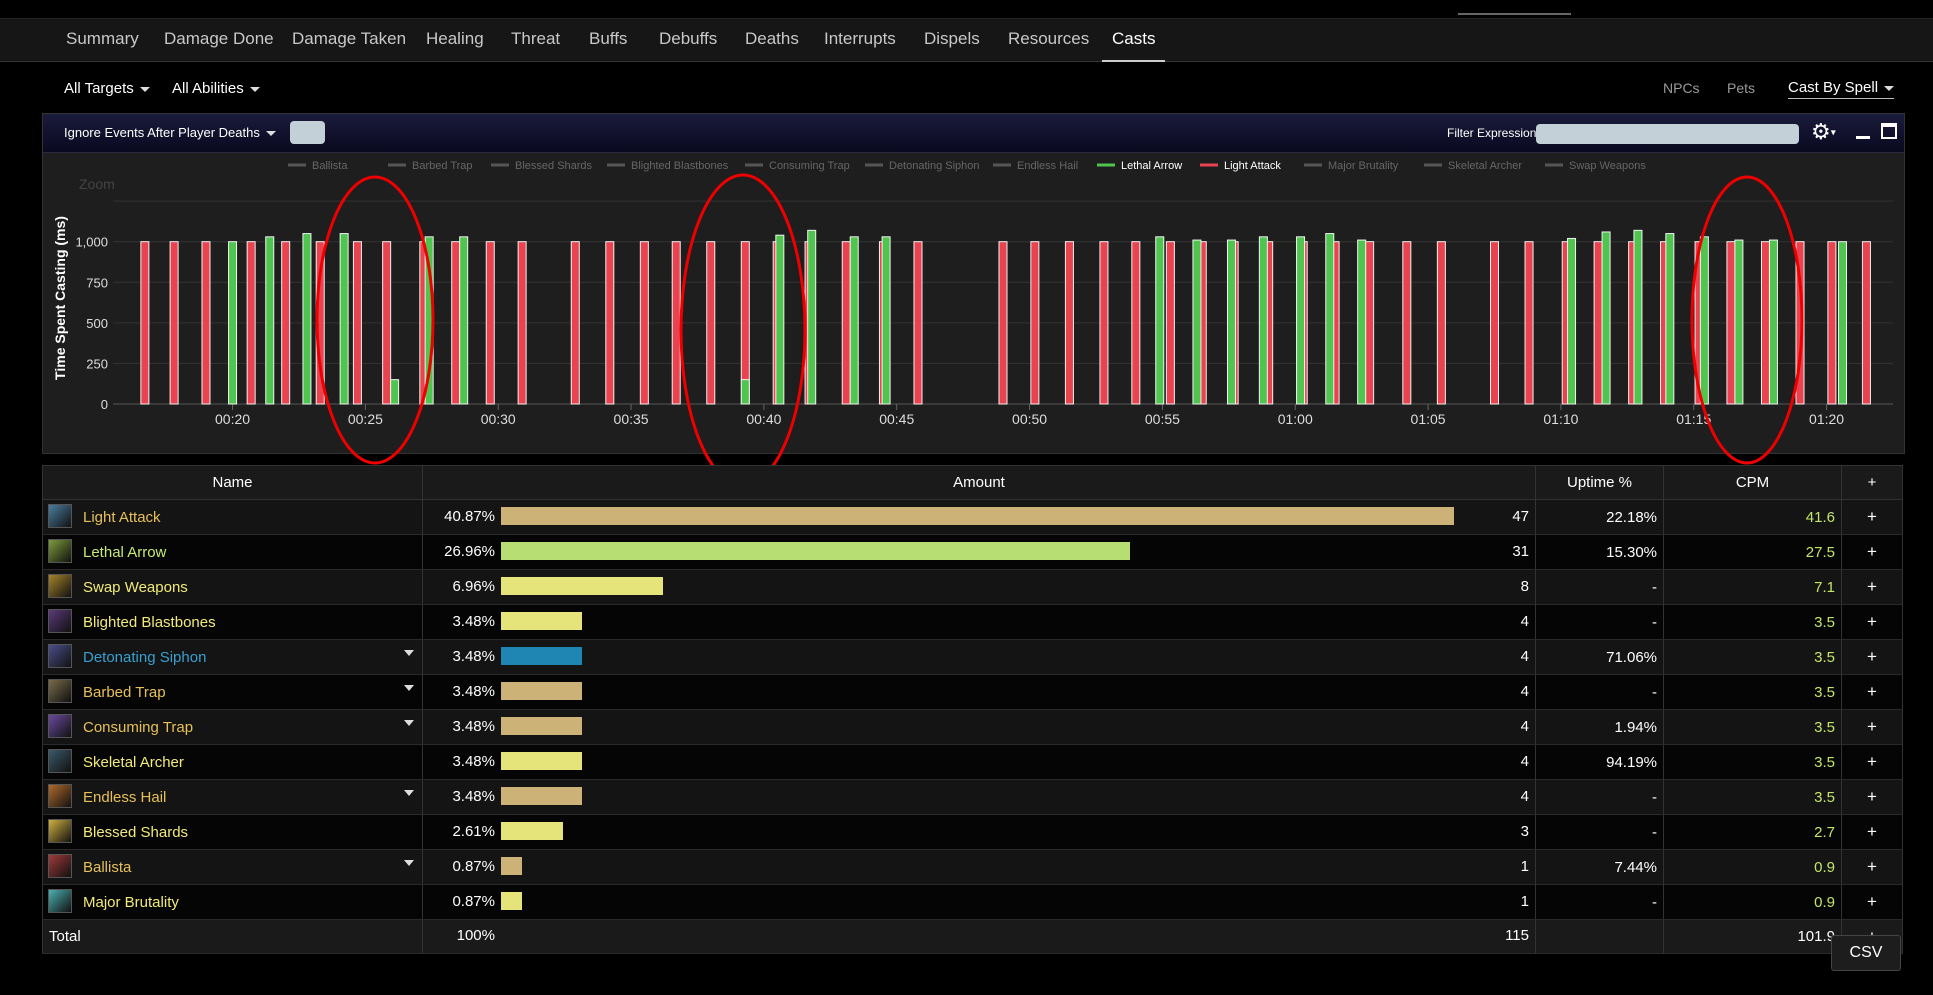  What do you see at coordinates (1599, 482) in the screenshot?
I see `col-uptime: Uptime %` at bounding box center [1599, 482].